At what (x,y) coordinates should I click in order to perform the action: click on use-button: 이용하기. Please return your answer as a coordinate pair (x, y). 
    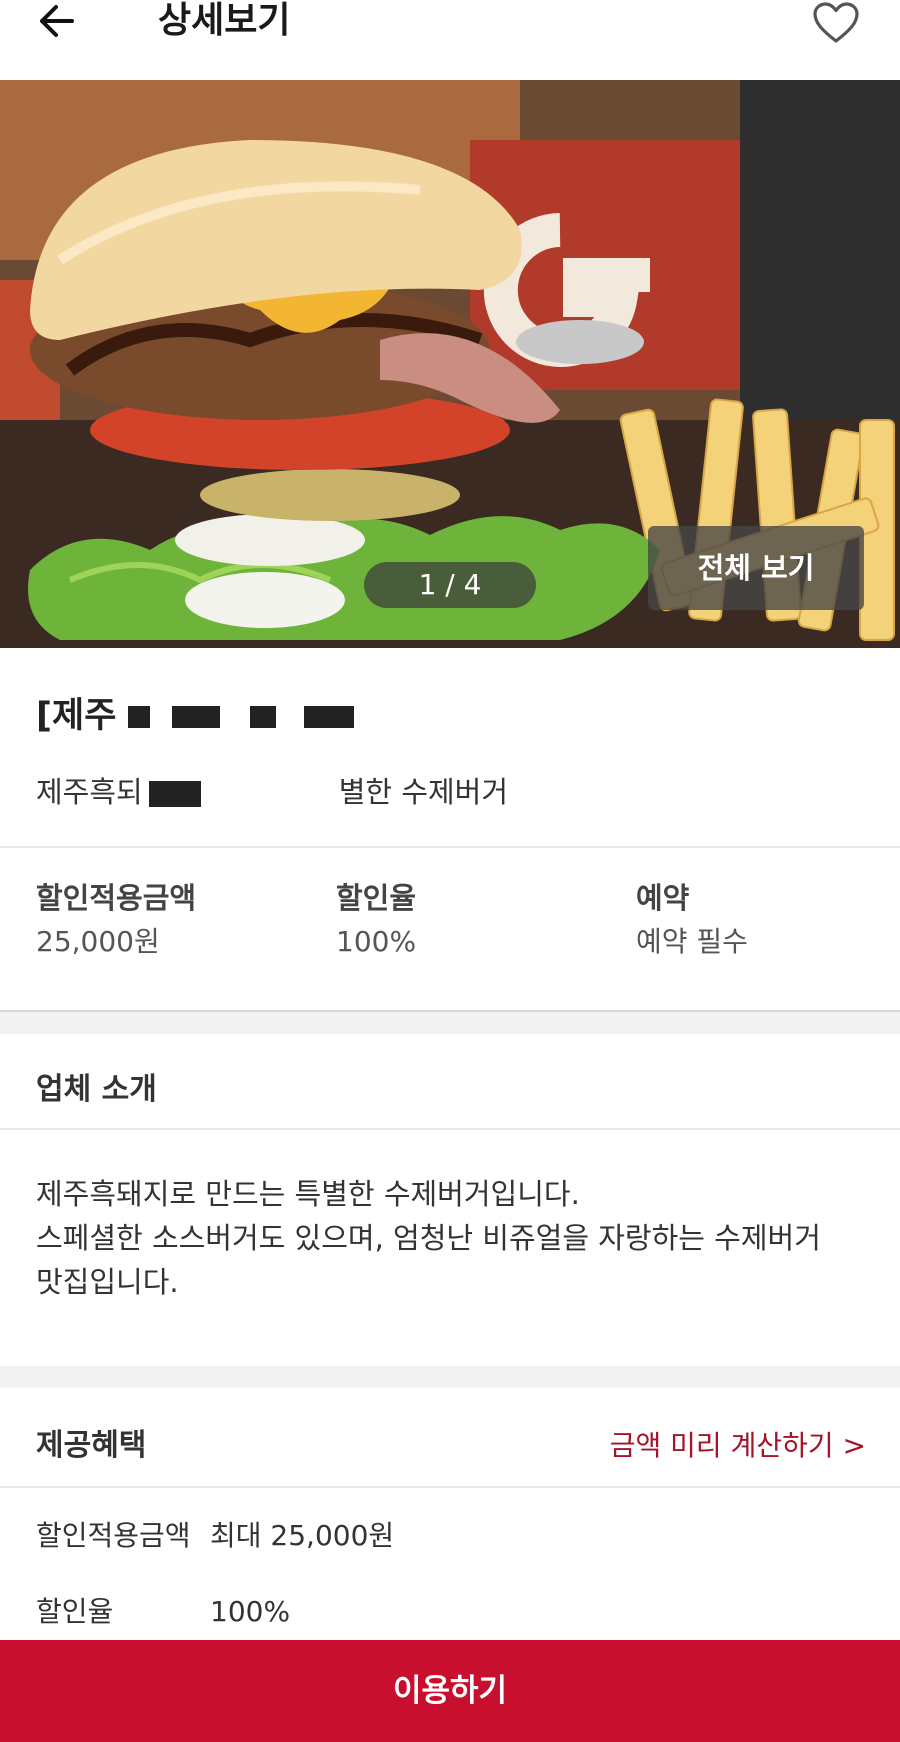
    Looking at the image, I should click on (450, 1691).